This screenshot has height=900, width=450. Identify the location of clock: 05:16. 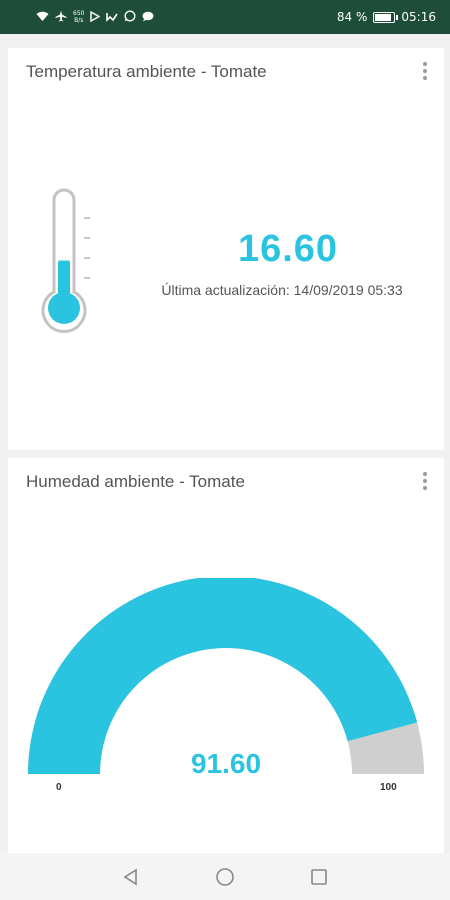
(418, 17).